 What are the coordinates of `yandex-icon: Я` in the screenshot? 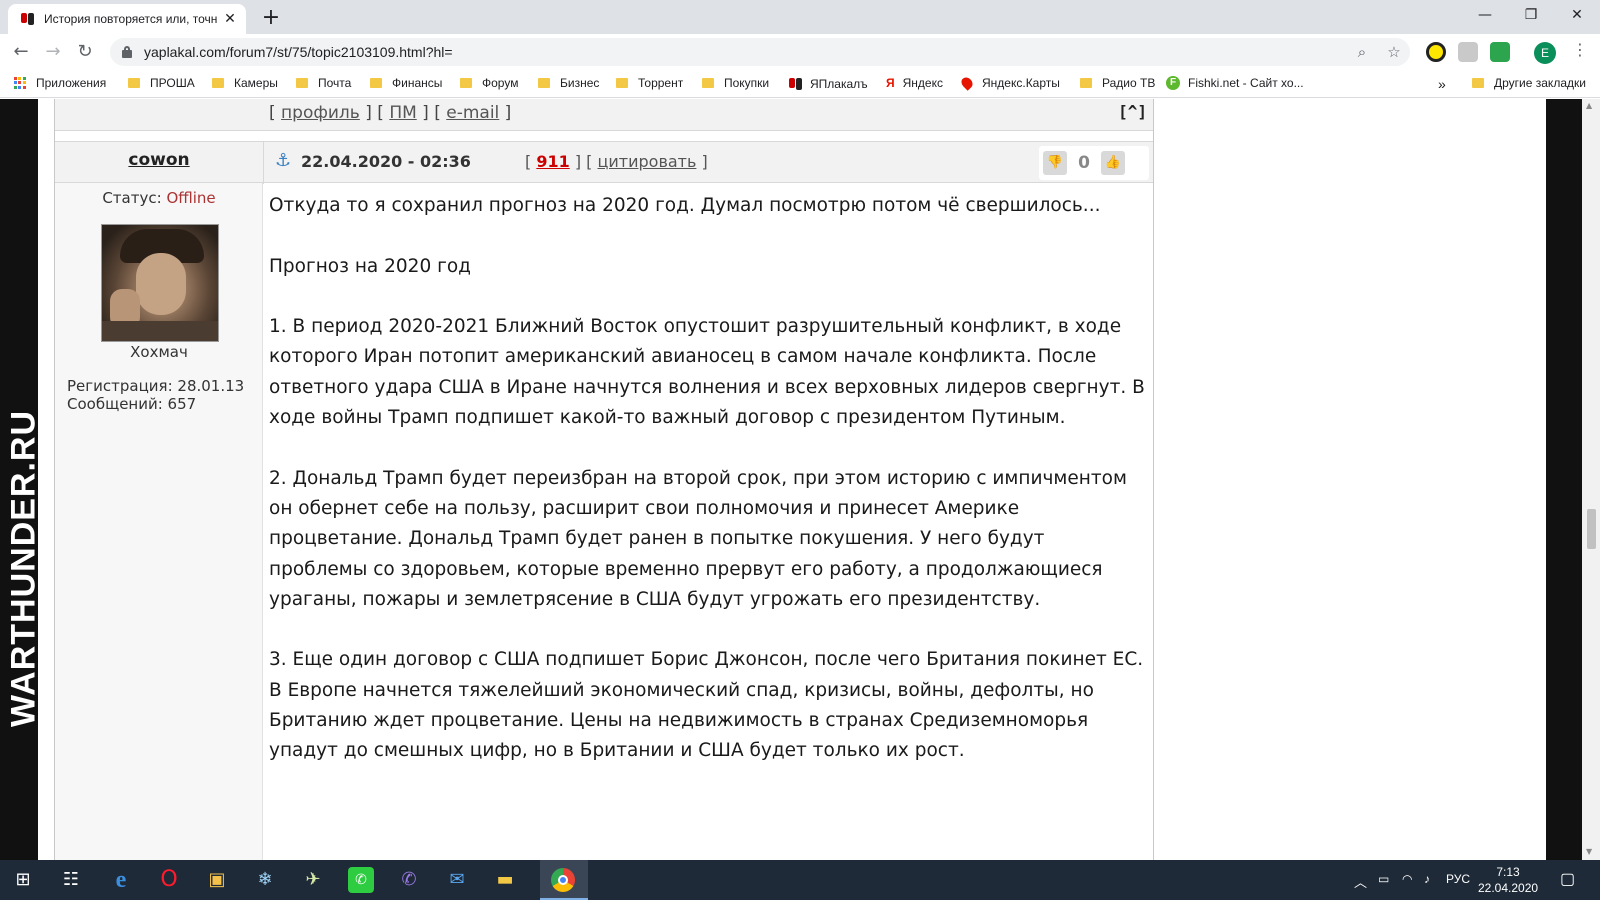 It's located at (890, 83).